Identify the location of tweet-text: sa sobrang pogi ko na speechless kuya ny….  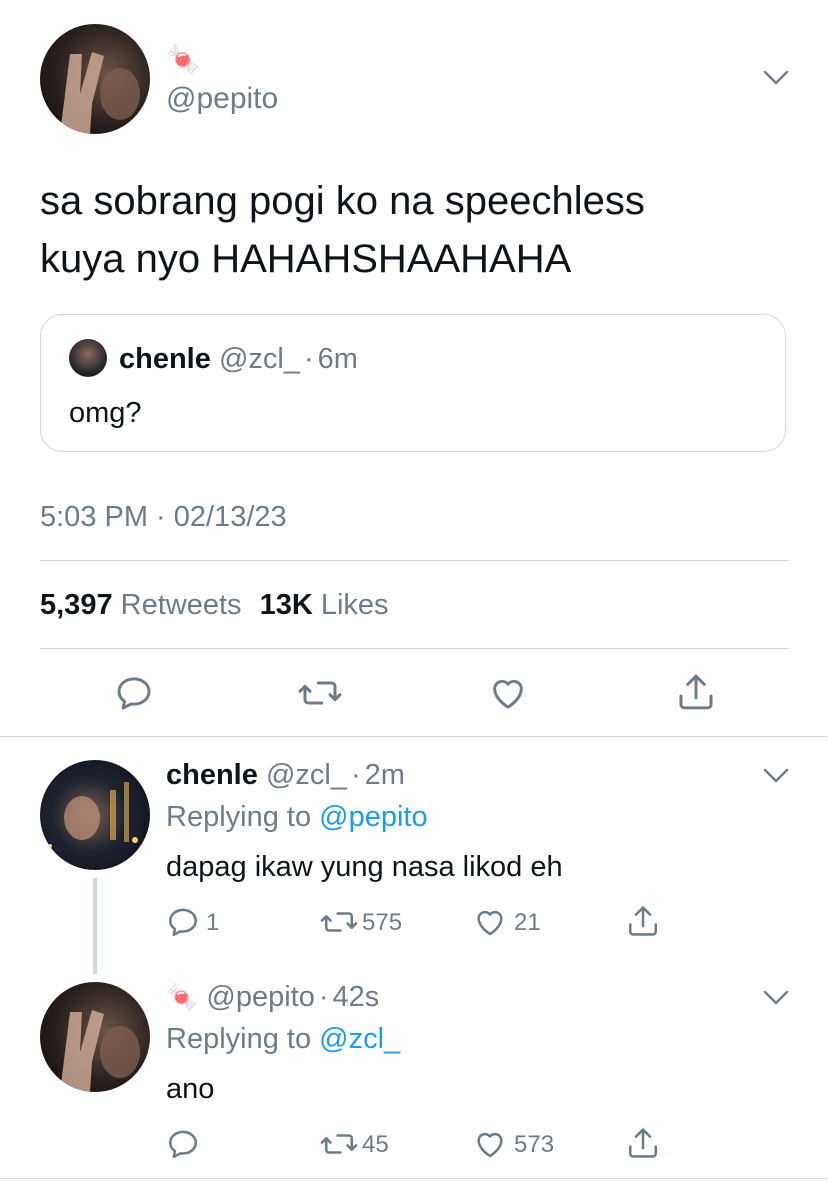
(342, 230).